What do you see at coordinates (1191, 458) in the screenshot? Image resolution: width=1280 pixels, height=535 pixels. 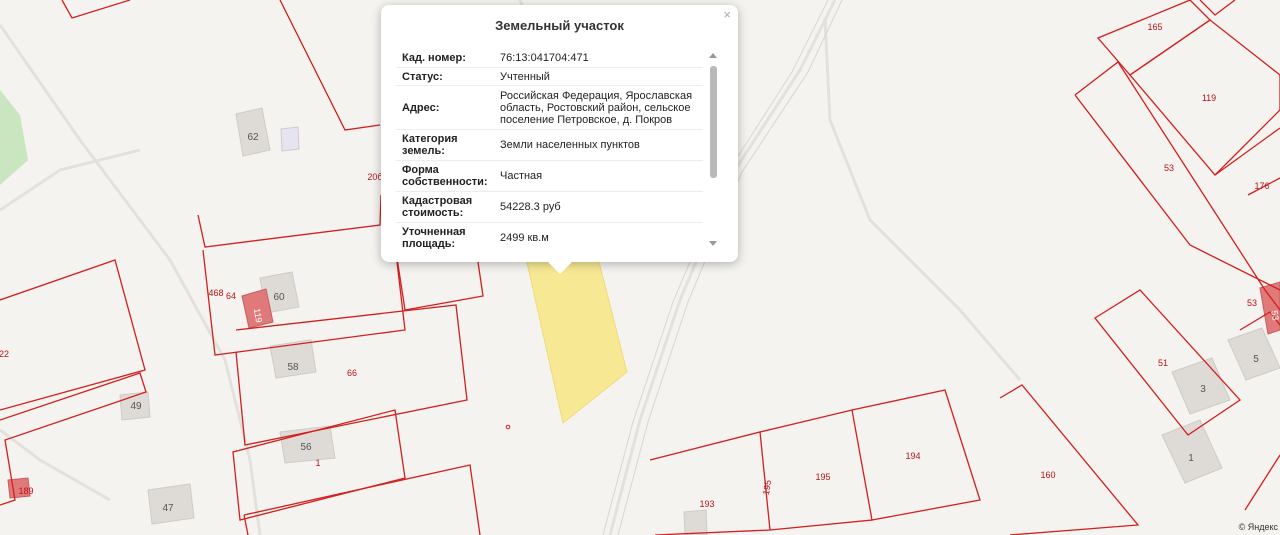 I see `building-number: 1` at bounding box center [1191, 458].